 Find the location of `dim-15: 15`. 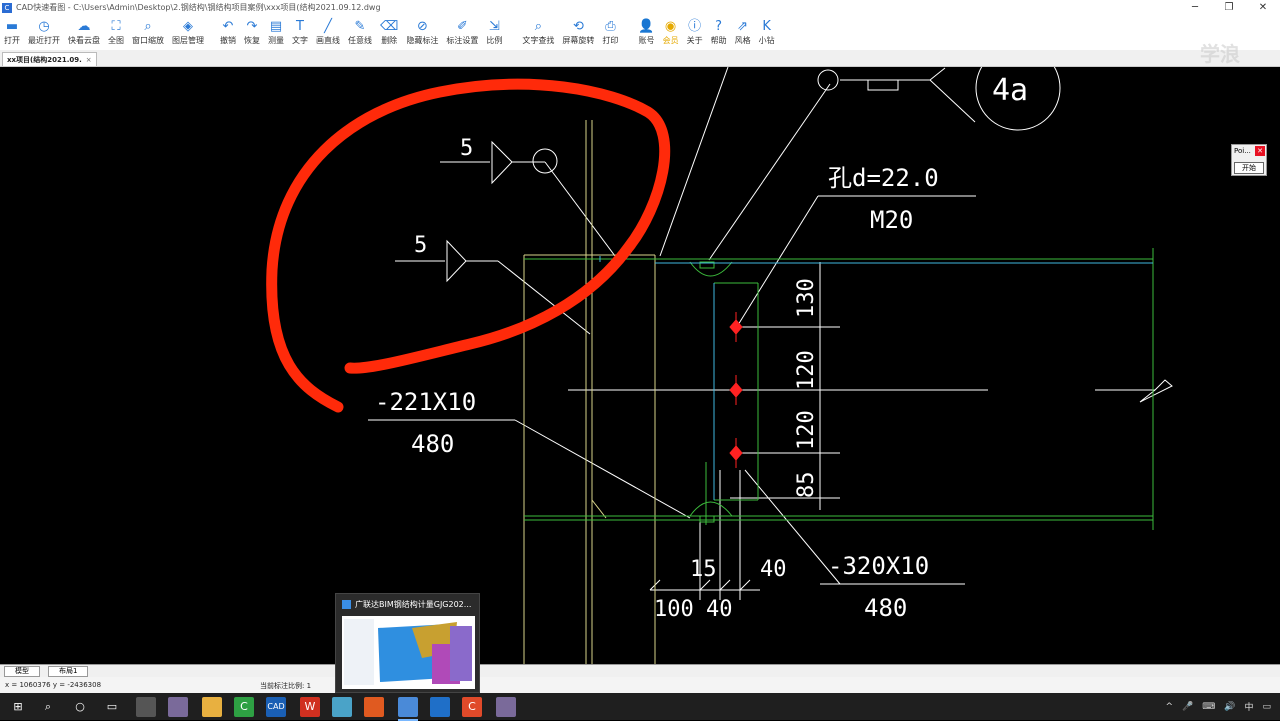

dim-15: 15 is located at coordinates (703, 569).